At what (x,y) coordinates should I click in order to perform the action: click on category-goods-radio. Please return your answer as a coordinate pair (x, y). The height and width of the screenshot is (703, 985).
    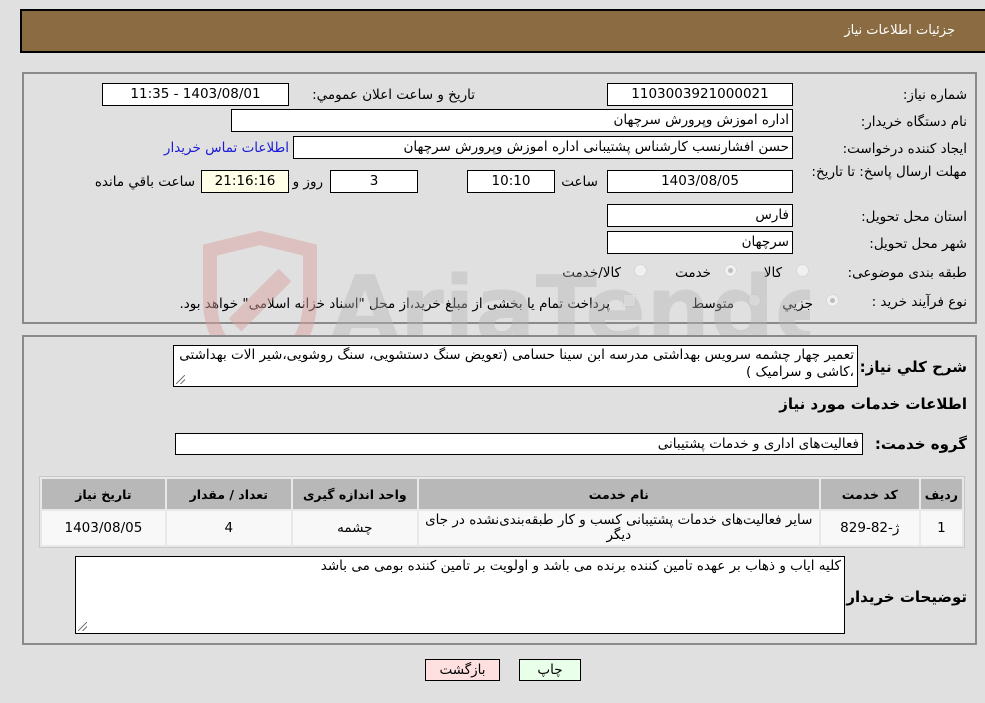
    Looking at the image, I should click on (802, 270).